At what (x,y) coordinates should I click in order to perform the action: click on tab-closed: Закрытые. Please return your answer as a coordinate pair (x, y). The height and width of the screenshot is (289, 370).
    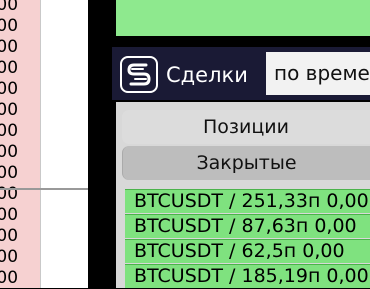
    Looking at the image, I should click on (246, 163).